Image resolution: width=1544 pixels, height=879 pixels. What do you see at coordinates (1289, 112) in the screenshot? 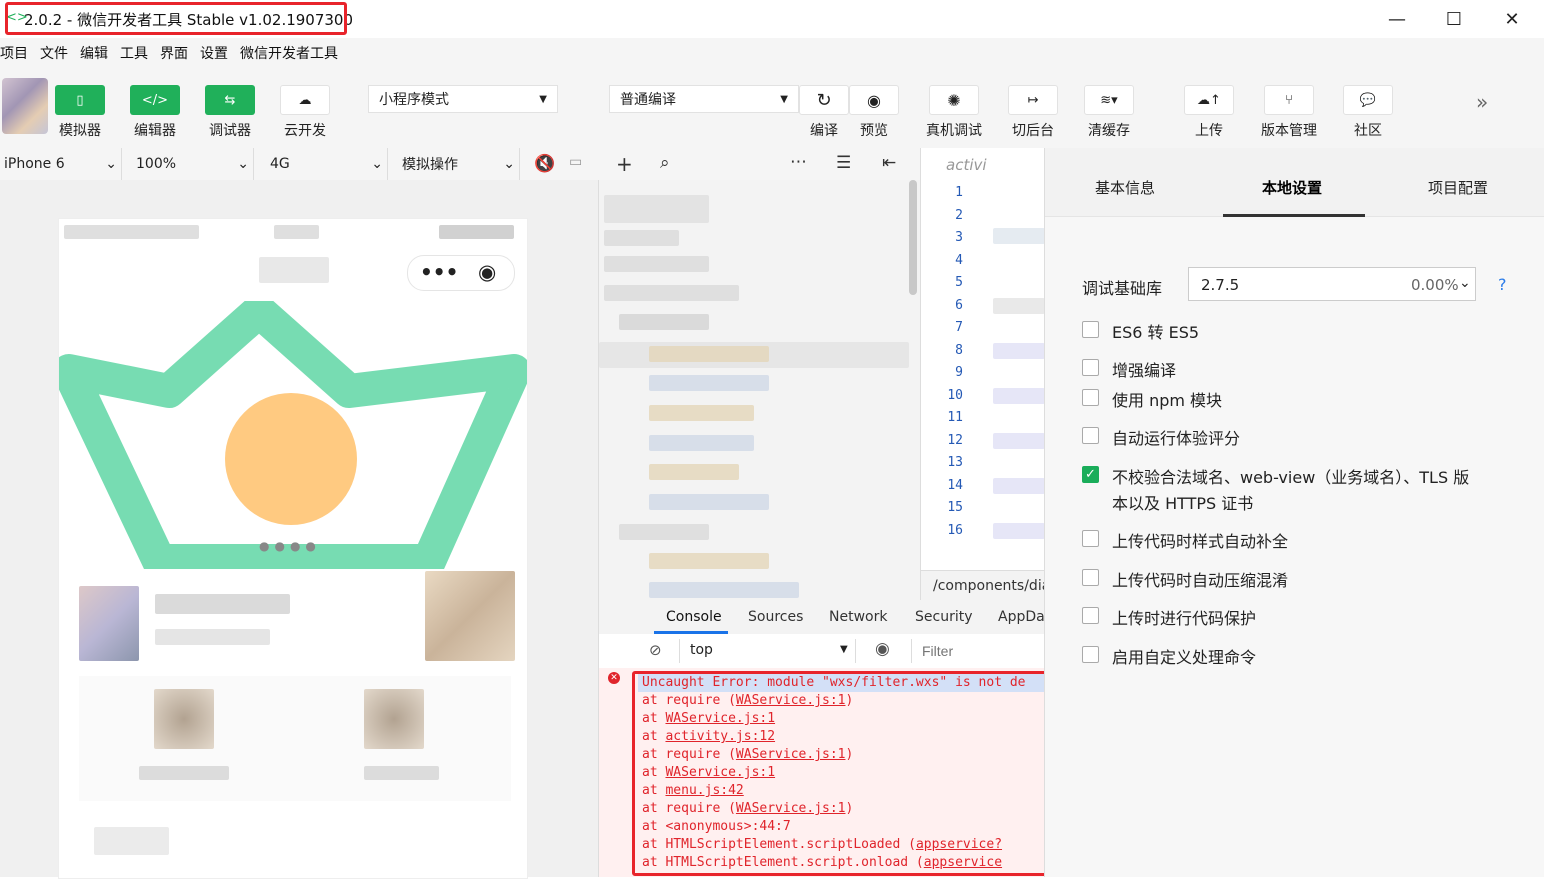
I see `version-button: ⑂ 版本管理` at bounding box center [1289, 112].